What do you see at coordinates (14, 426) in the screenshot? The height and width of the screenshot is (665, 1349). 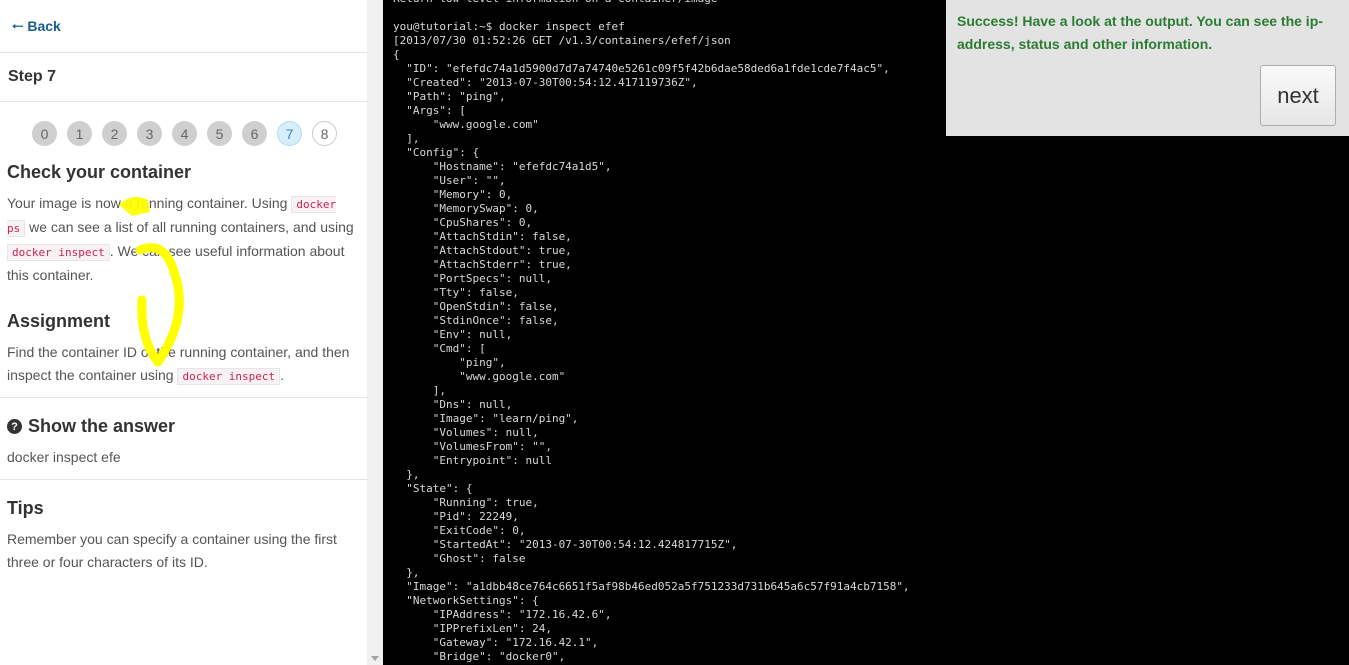 I see `question-circle-icon: ?` at bounding box center [14, 426].